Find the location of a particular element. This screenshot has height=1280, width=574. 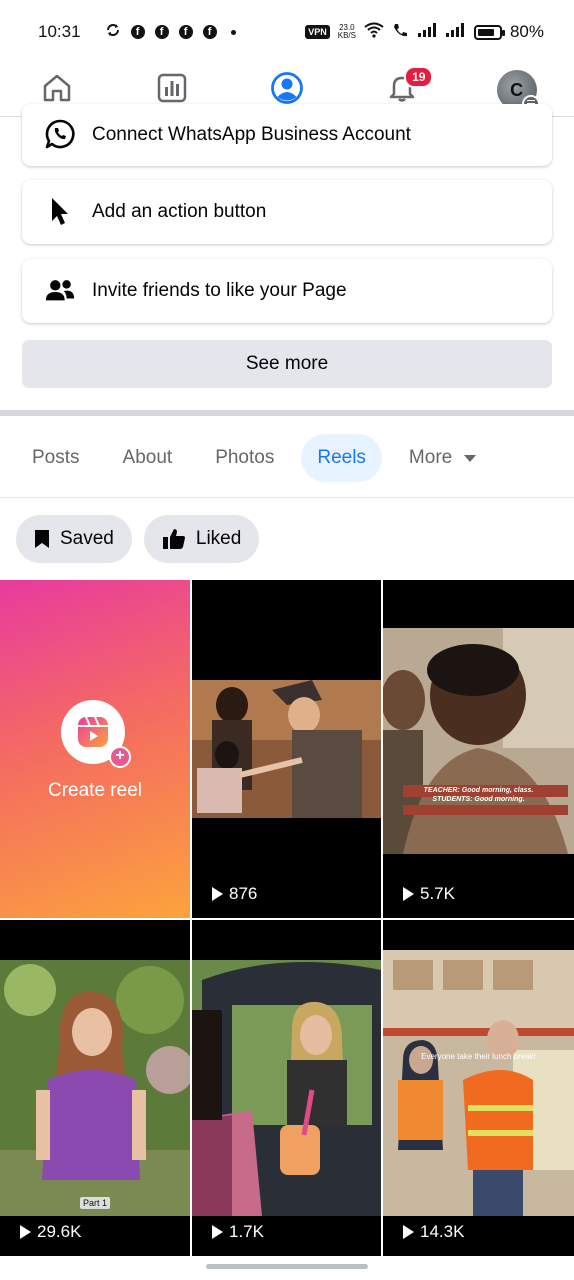

tab-posts: Posts is located at coordinates (56, 458).